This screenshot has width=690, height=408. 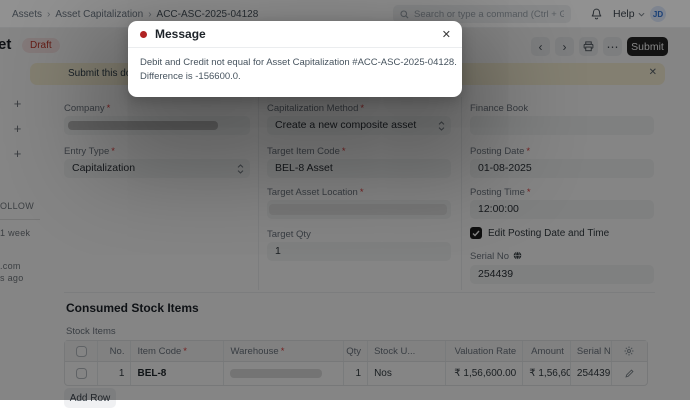 I want to click on error-indicator-dot, so click(x=143, y=34).